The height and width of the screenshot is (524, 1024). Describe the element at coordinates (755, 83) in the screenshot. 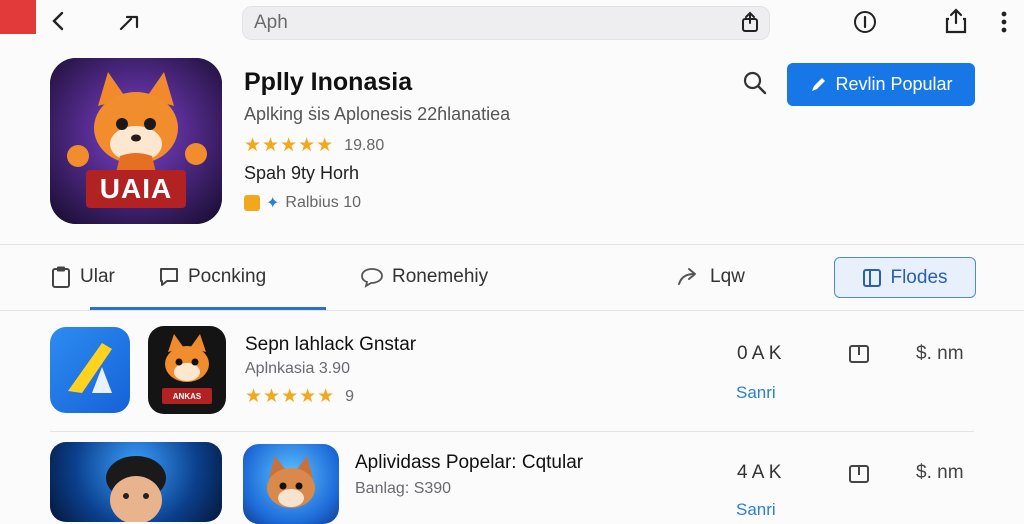

I see `search-icon` at that location.